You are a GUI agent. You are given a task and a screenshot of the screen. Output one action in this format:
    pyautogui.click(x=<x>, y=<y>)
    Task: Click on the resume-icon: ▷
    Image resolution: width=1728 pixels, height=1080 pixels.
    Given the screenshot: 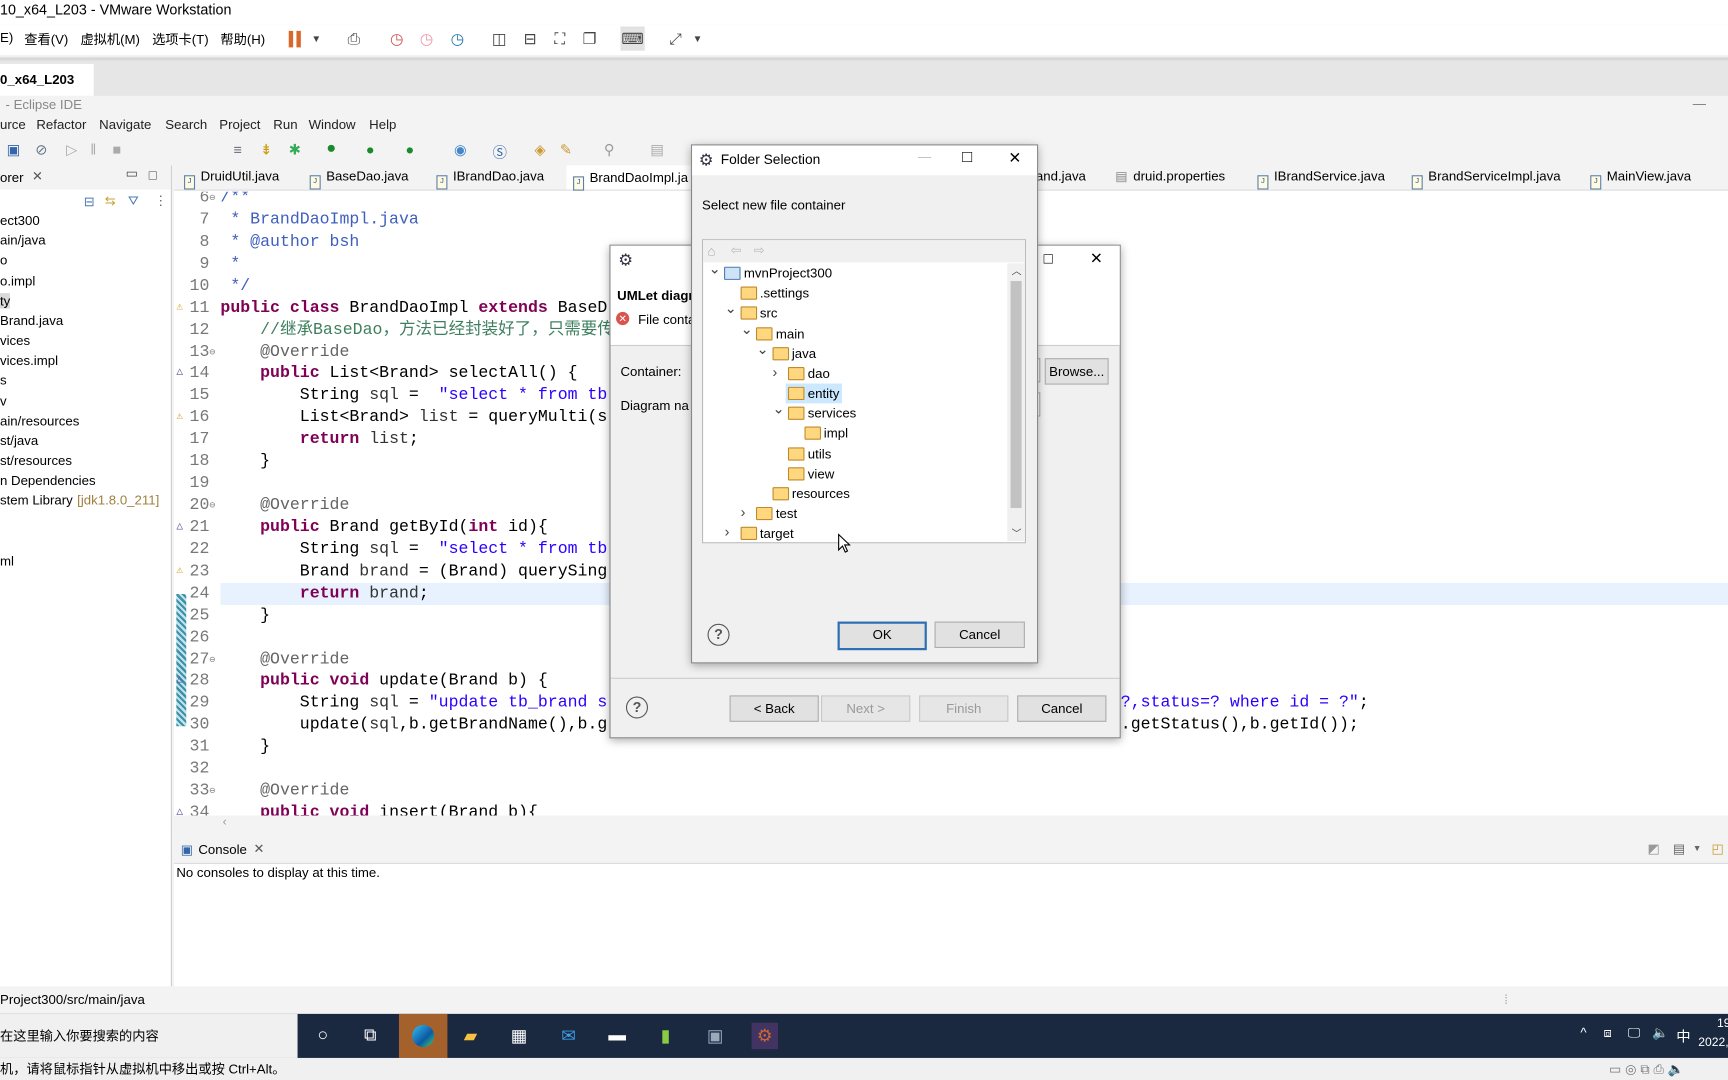 What is the action you would take?
    pyautogui.click(x=71, y=150)
    